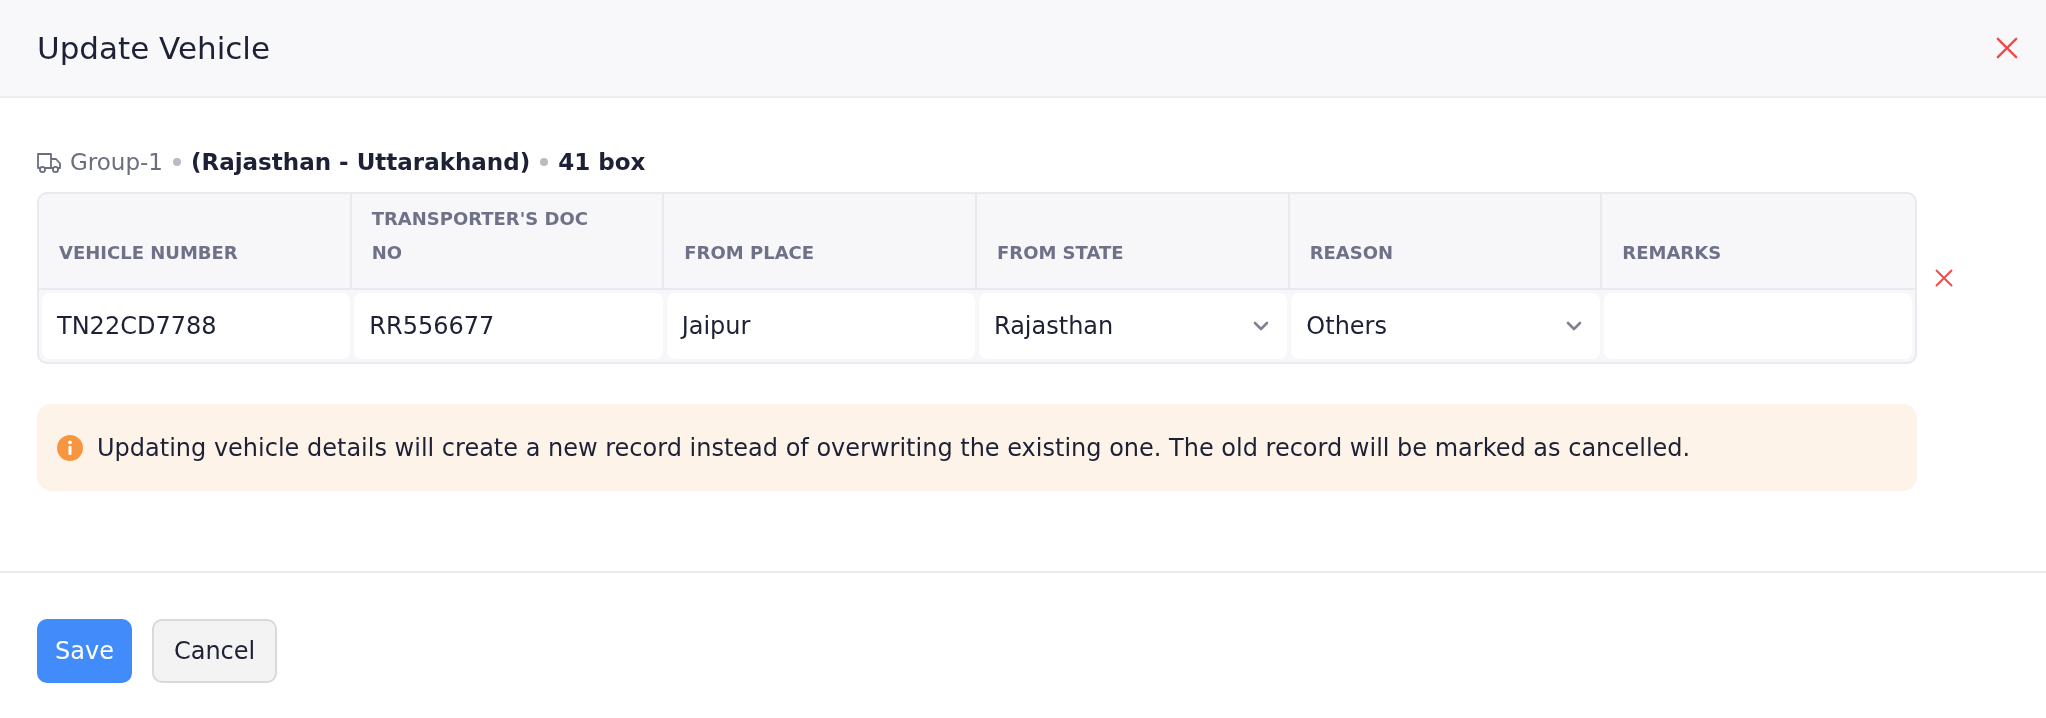  Describe the element at coordinates (1944, 278) in the screenshot. I see `cross-icon` at that location.